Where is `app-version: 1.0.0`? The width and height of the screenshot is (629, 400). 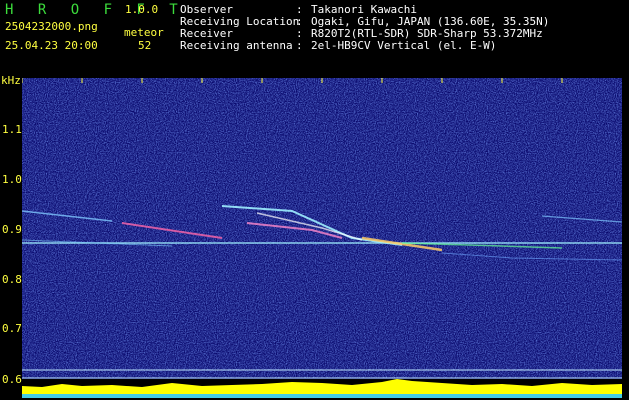
app-version: 1.0.0 is located at coordinates (142, 9).